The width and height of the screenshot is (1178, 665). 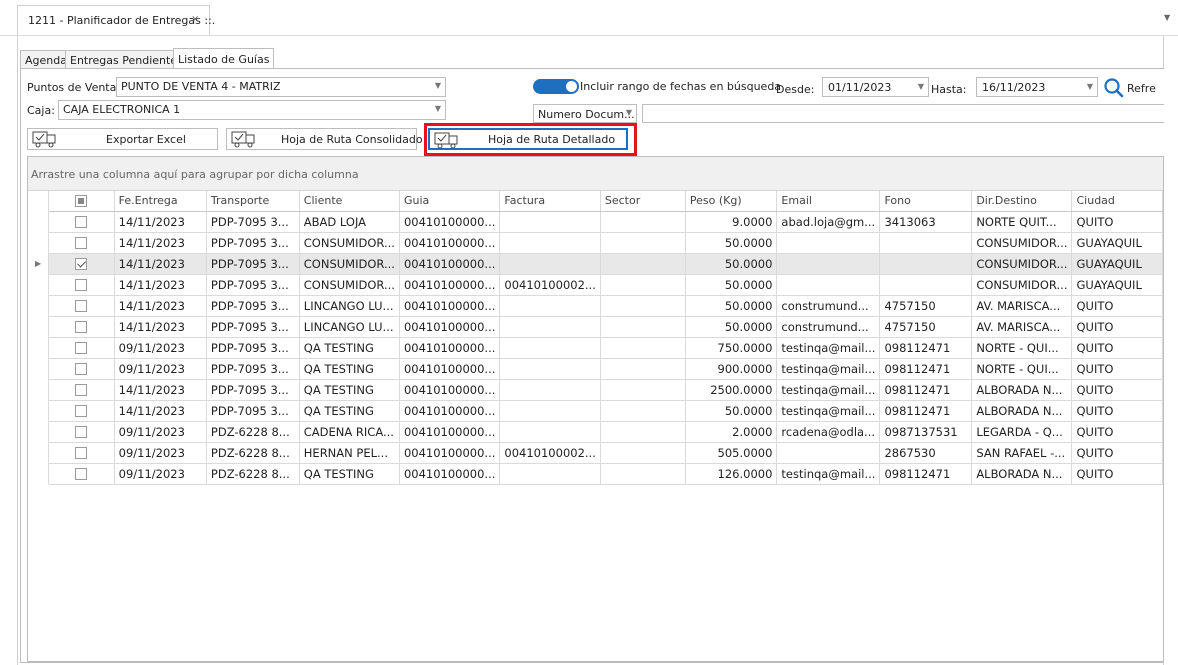 I want to click on column-header: Cliente, so click(x=349, y=201).